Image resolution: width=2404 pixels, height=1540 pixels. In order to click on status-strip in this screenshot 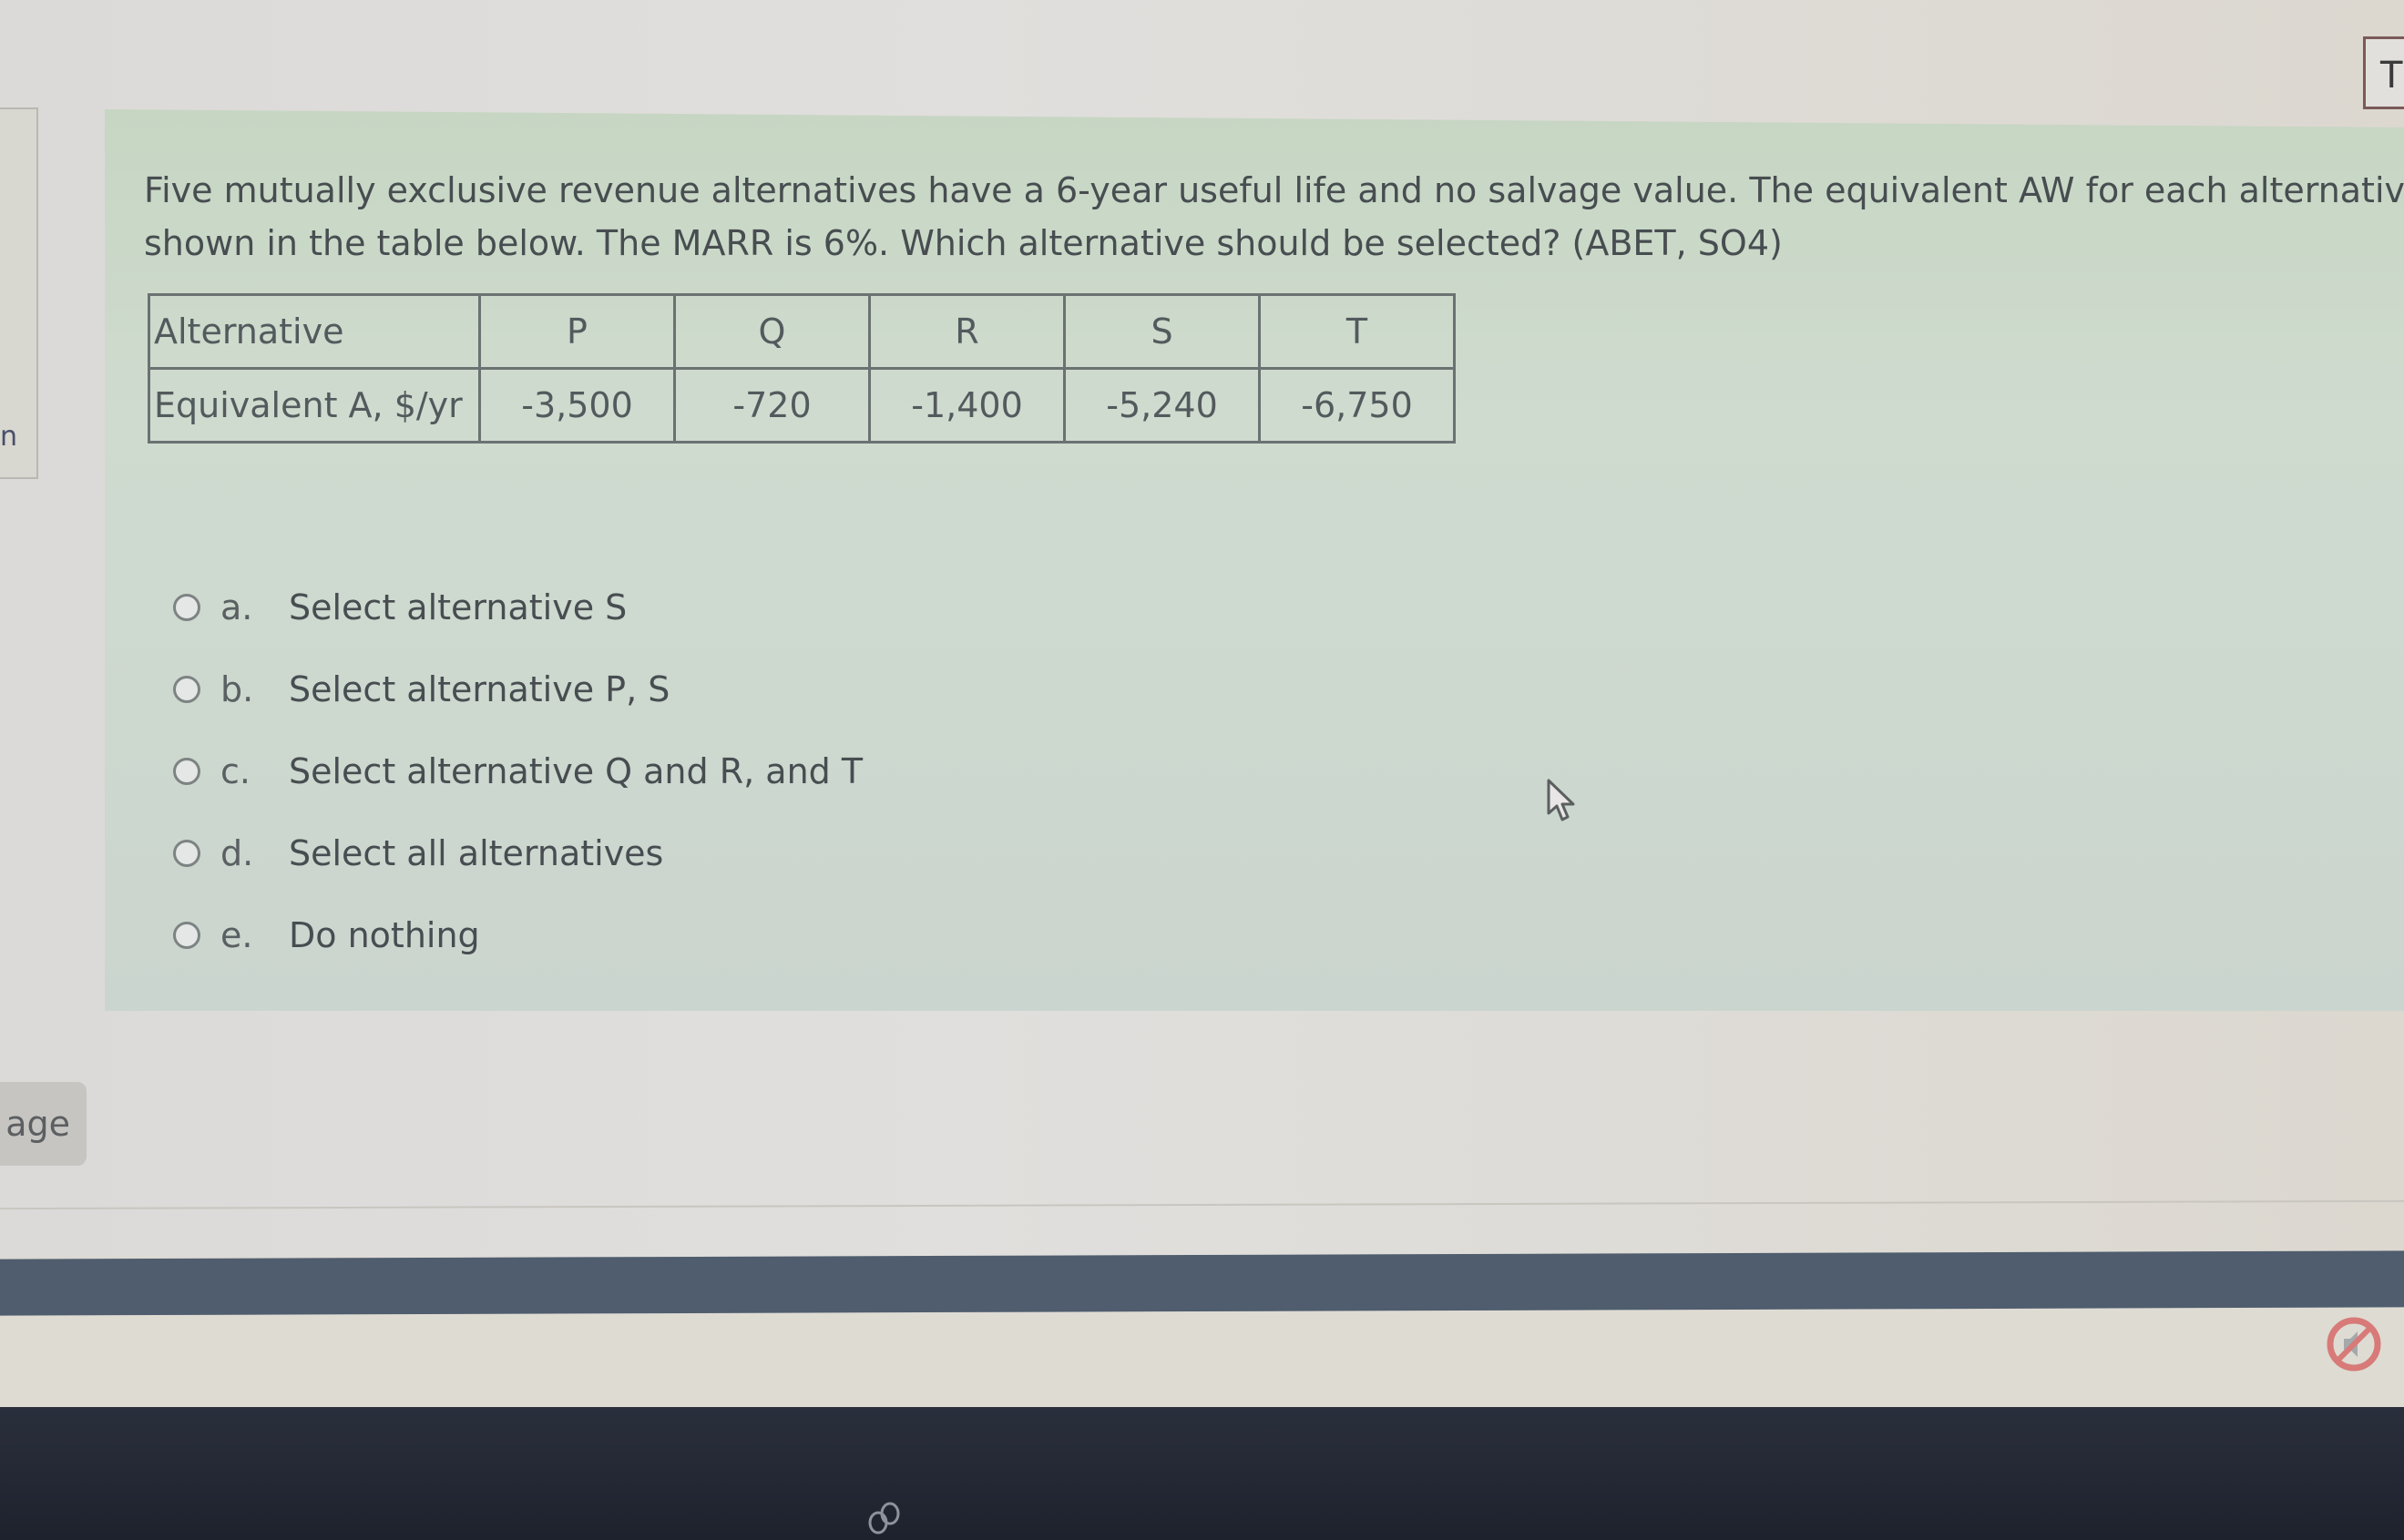, I will do `click(1202, 1362)`.